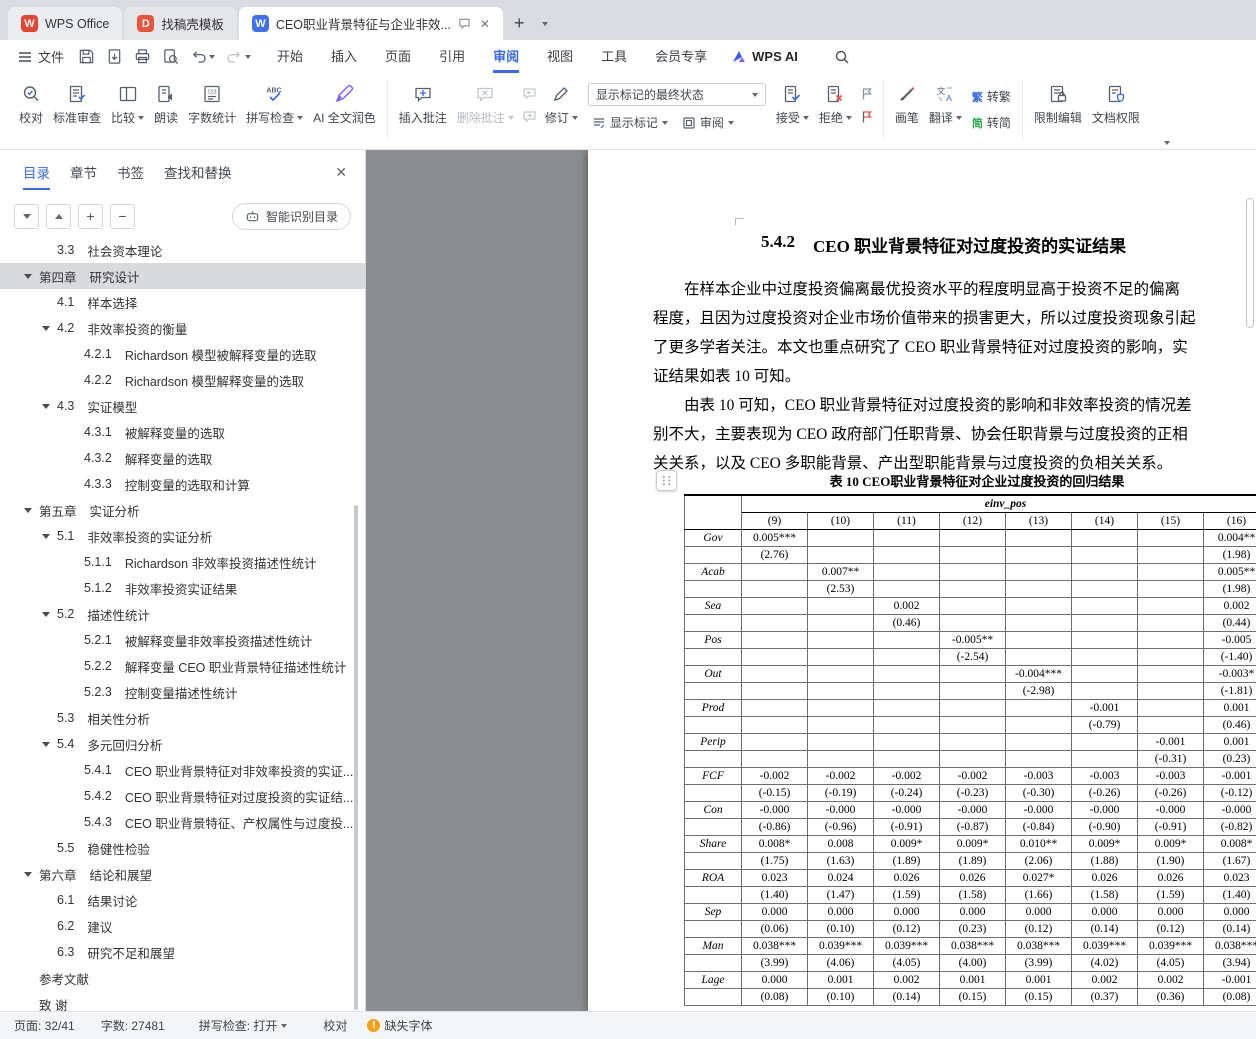 The height and width of the screenshot is (1039, 1256). I want to click on delete-comment-chevron-icon, so click(510, 117).